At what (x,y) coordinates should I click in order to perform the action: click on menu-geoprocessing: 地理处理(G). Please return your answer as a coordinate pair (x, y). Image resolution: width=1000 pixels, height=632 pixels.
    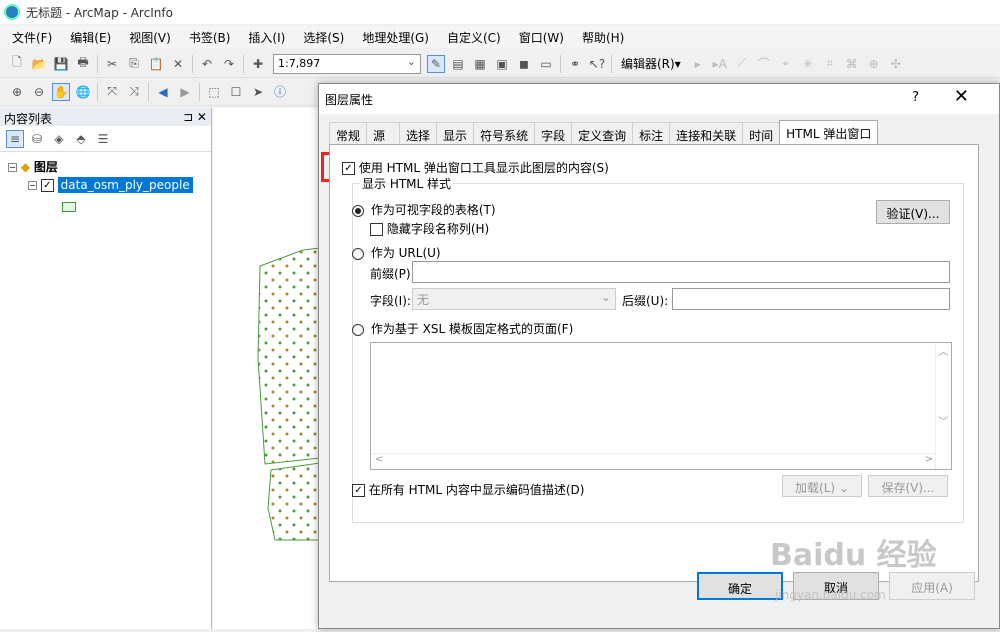
    Looking at the image, I should click on (395, 37).